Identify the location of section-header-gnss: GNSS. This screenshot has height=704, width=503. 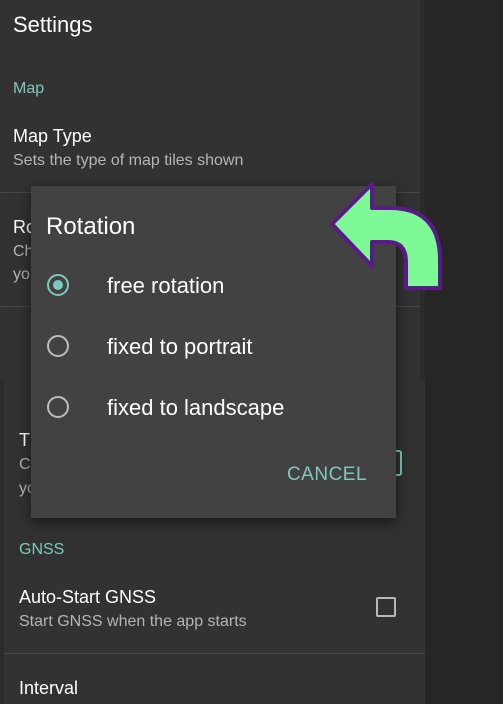
(42, 549).